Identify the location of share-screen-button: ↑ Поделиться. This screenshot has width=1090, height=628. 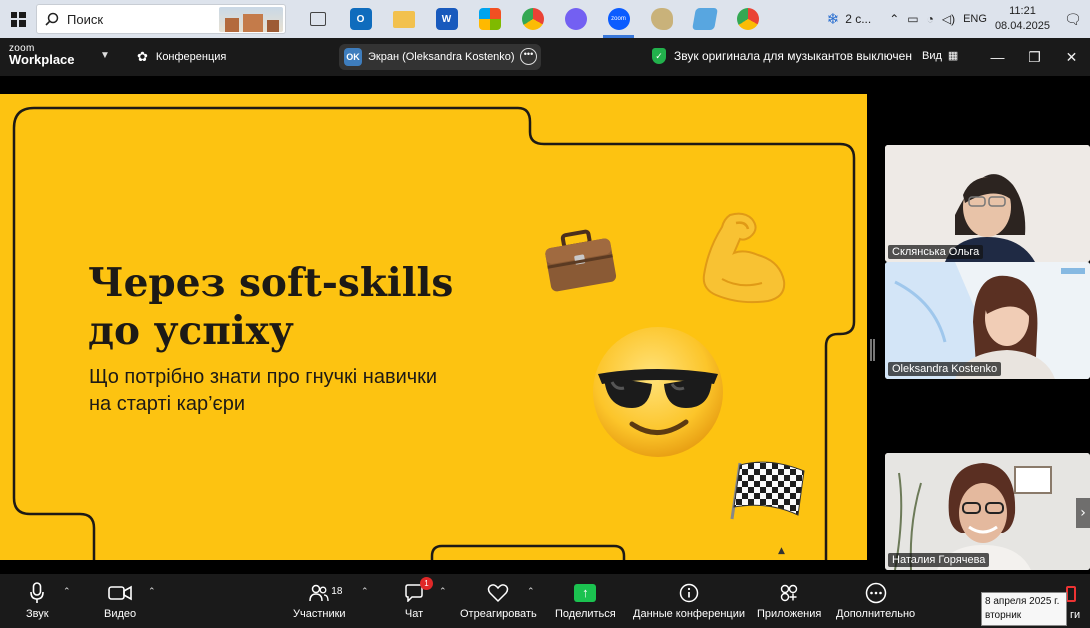
(585, 600).